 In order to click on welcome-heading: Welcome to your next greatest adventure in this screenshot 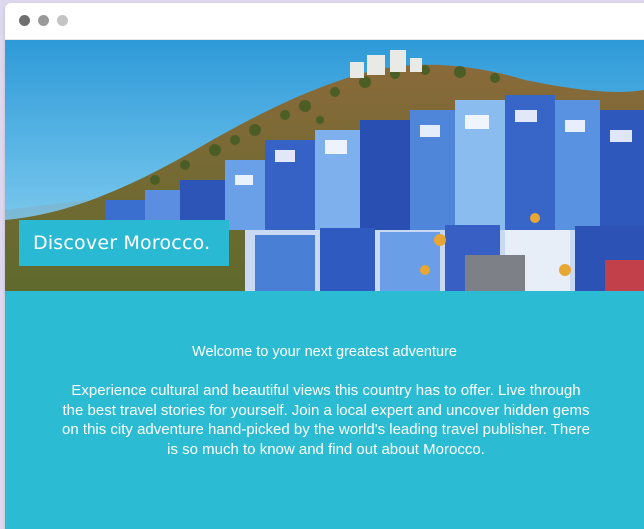, I will do `click(324, 352)`.